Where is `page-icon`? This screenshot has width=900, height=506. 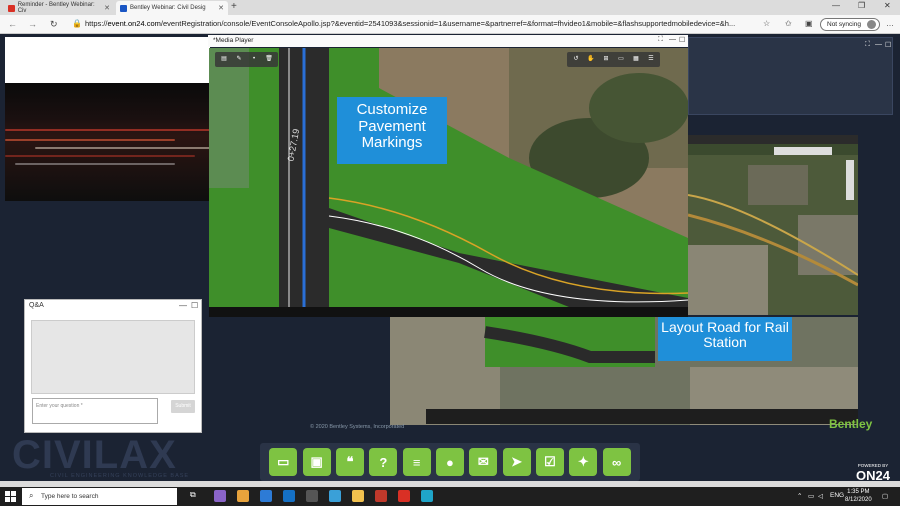
page-icon is located at coordinates (123, 8).